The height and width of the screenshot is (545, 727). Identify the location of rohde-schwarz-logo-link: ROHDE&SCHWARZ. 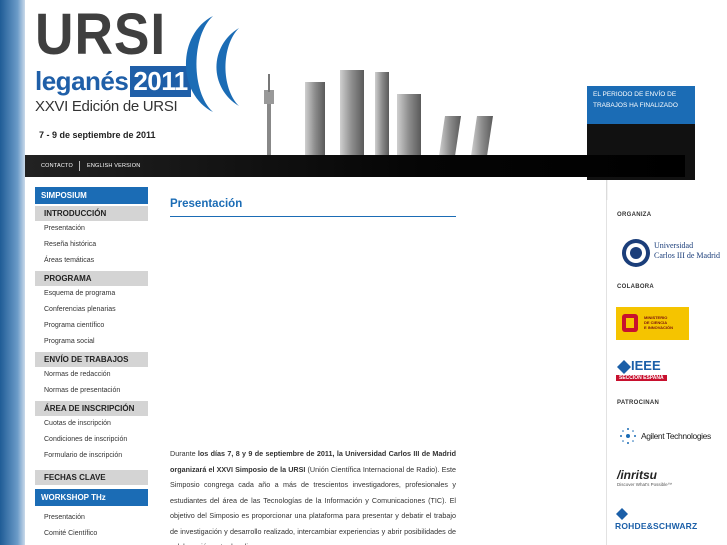
(667, 522).